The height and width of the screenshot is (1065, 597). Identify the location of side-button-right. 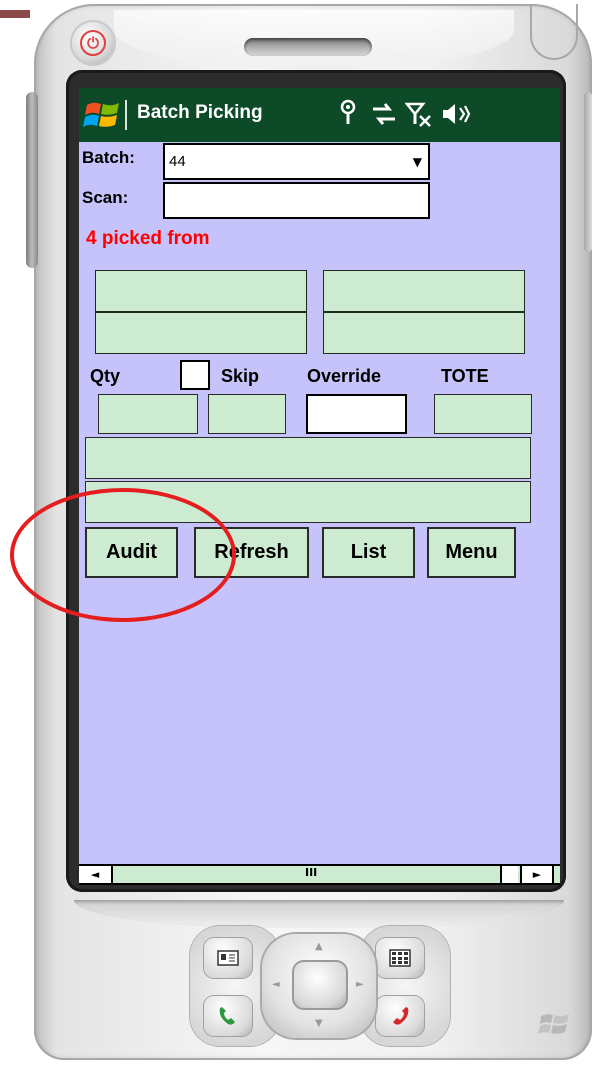
(588, 172).